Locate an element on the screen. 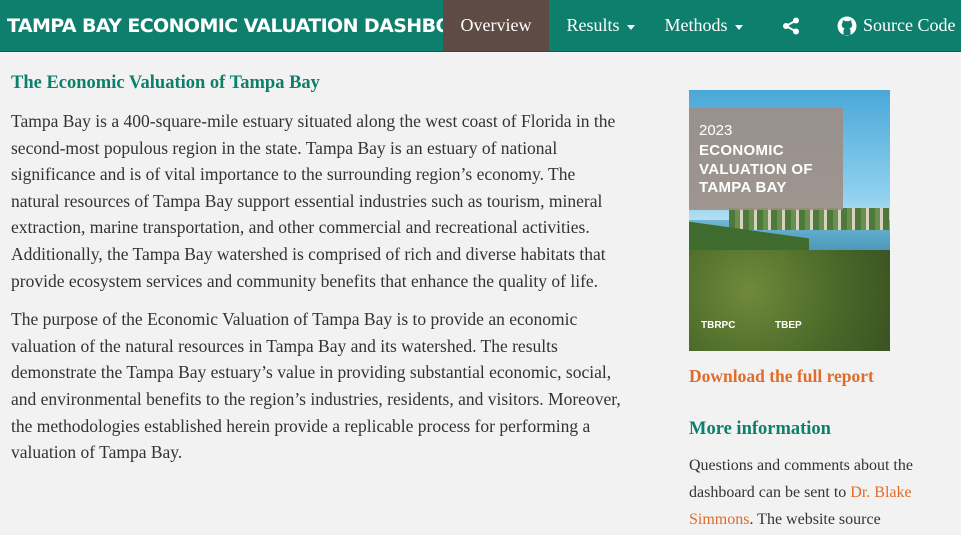 Image resolution: width=961 pixels, height=535 pixels. cover-title-box: 2023 ECONOMIC VALUATION OF TAMPA BAY is located at coordinates (766, 159).